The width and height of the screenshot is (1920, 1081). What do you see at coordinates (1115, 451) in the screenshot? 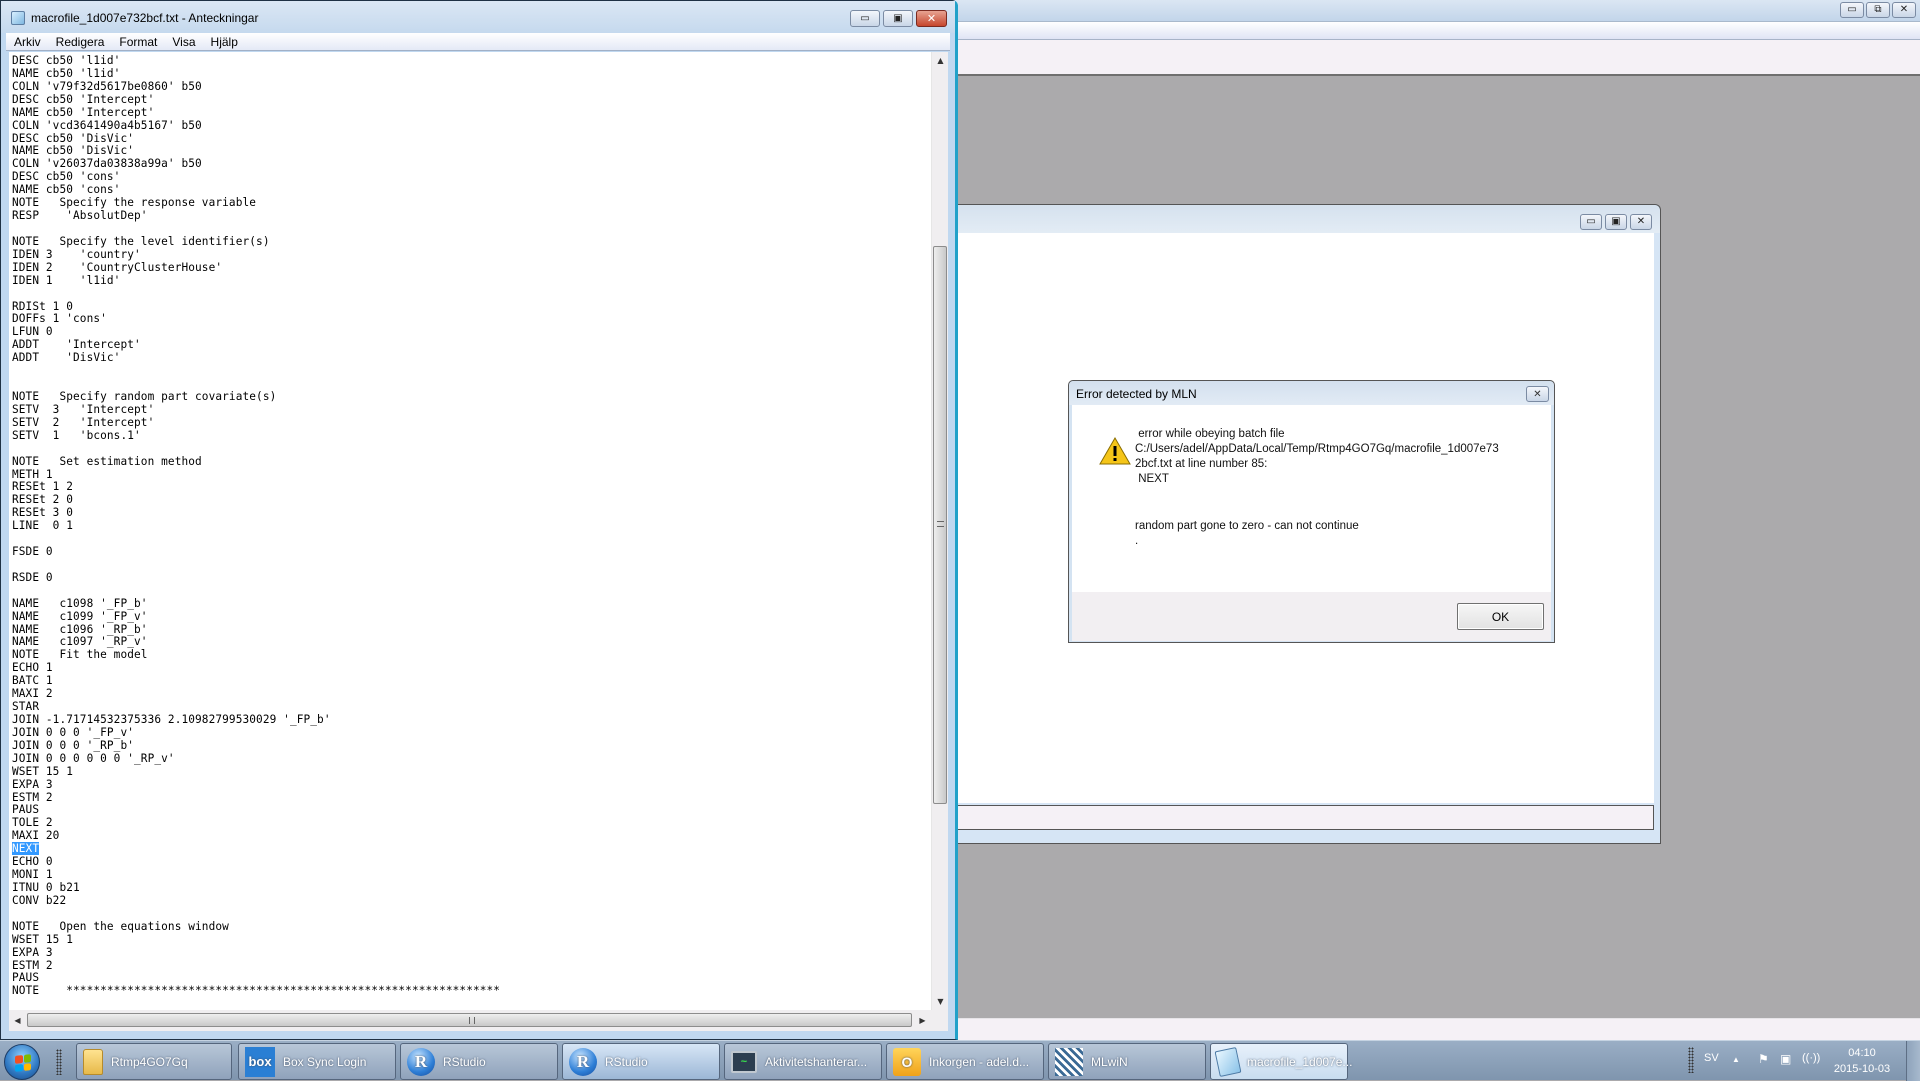
I see `warning-icon` at bounding box center [1115, 451].